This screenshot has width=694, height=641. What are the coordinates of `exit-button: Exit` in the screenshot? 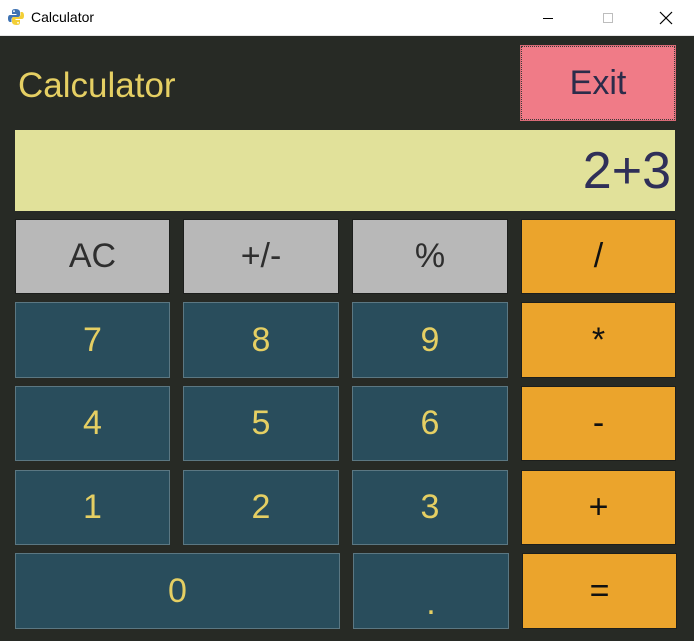 It's located at (598, 83).